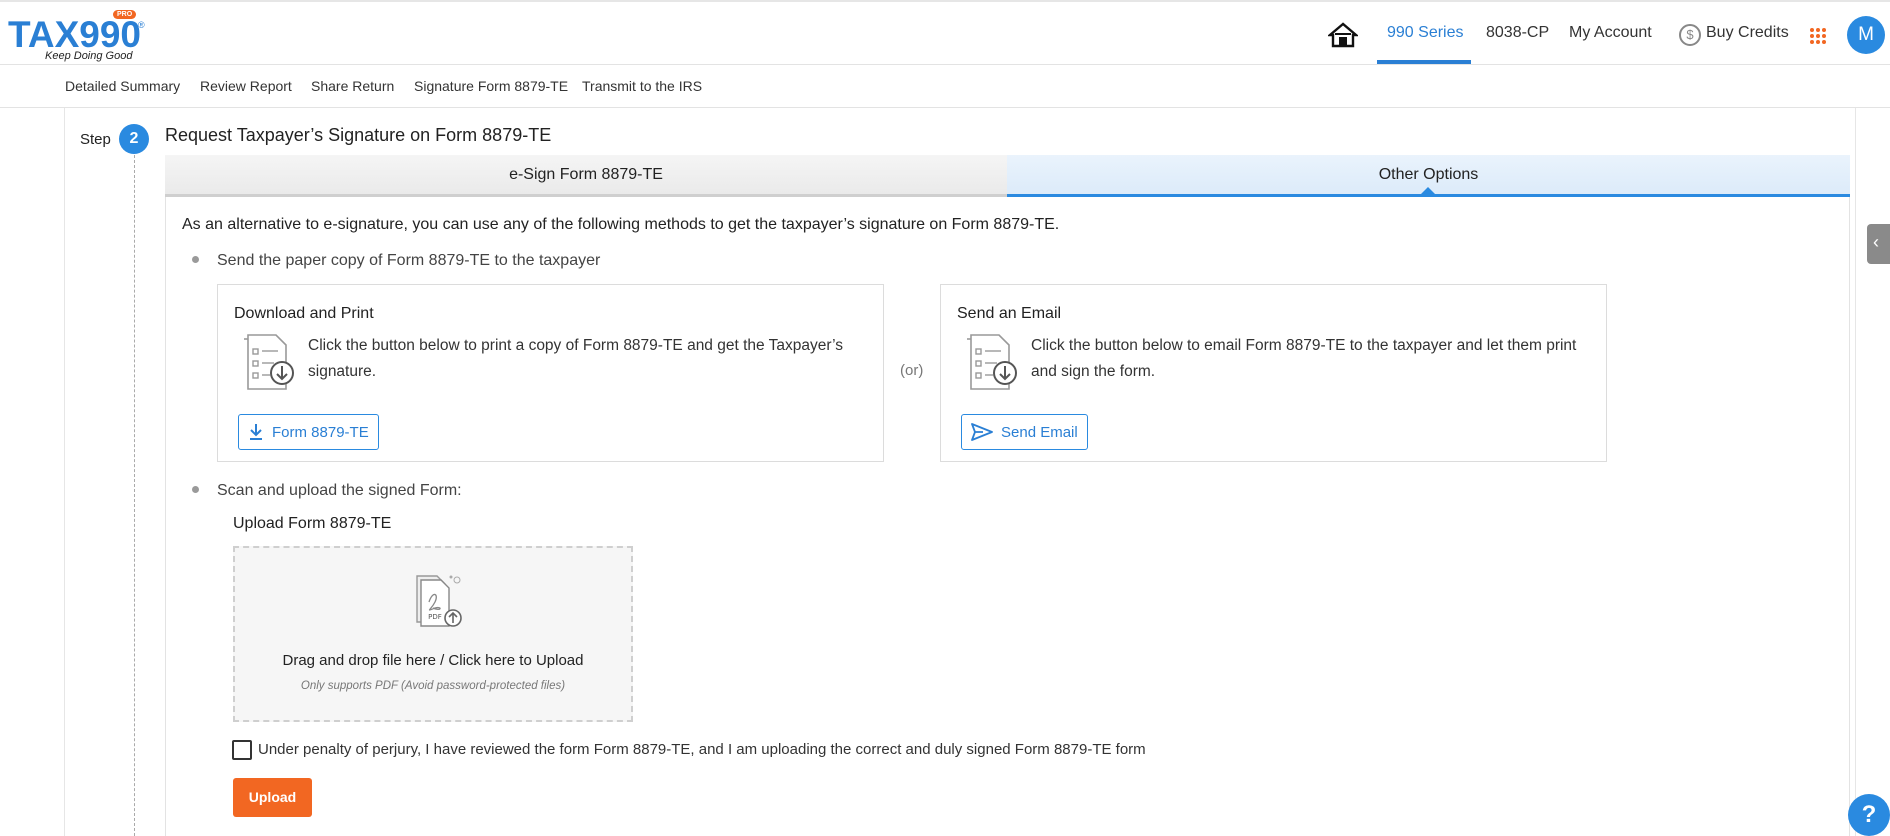 The width and height of the screenshot is (1890, 836). I want to click on chevron-left-icon: ‹, so click(1876, 242).